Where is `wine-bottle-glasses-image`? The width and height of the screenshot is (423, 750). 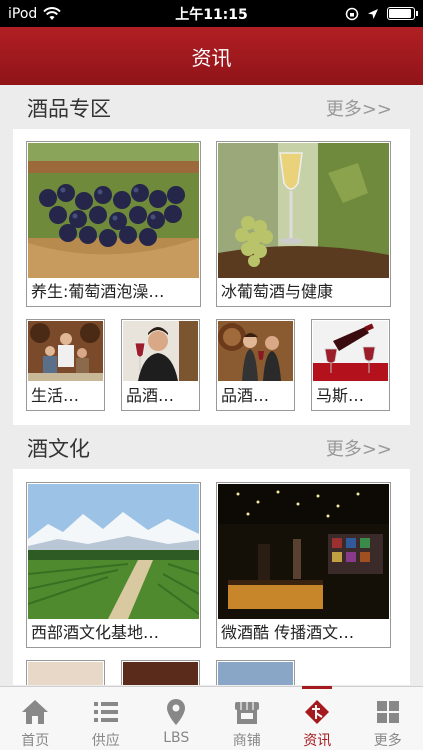
wine-bottle-glasses-image is located at coordinates (350, 351).